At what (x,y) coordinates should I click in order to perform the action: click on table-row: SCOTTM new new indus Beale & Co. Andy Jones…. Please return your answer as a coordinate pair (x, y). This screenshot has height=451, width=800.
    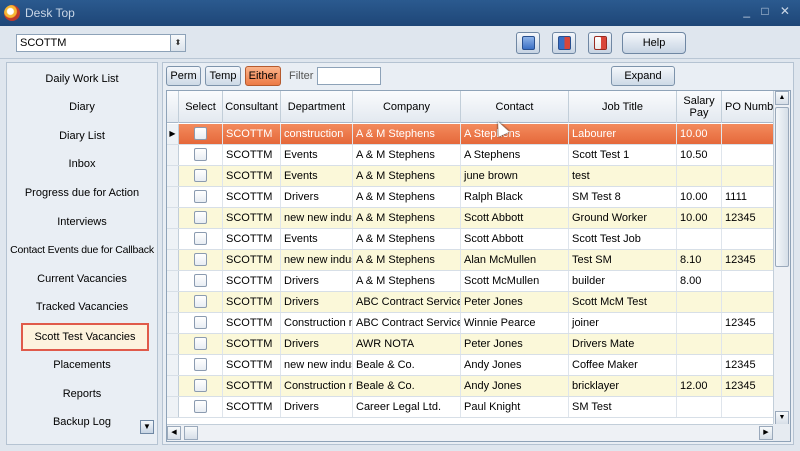
    Looking at the image, I should click on (470, 365).